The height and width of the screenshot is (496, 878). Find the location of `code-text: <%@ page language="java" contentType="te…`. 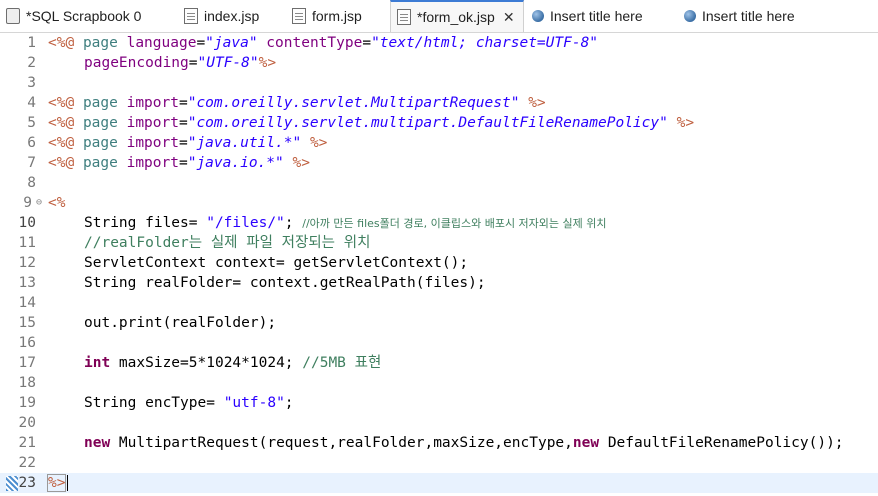

code-text: <%@ page language="java" contentType="te… is located at coordinates (323, 43).